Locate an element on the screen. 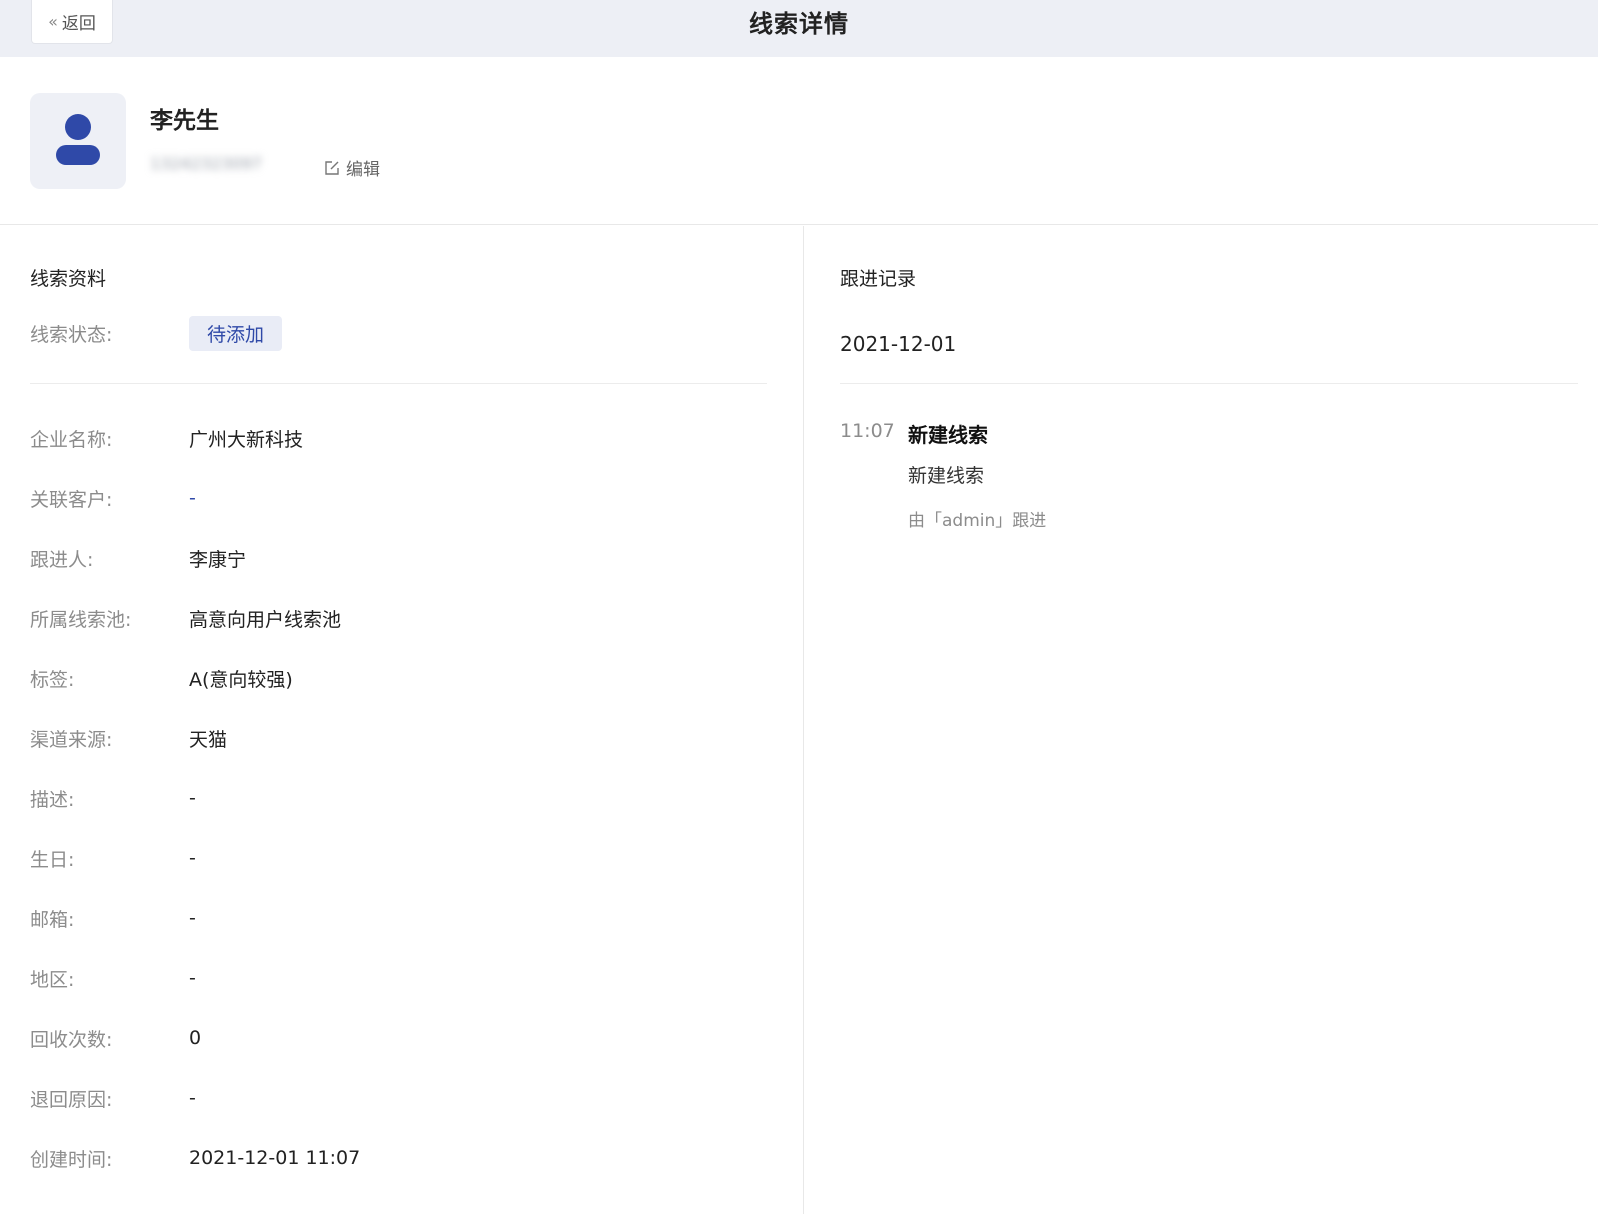 This screenshot has width=1598, height=1214. field-value: 0 is located at coordinates (195, 1038).